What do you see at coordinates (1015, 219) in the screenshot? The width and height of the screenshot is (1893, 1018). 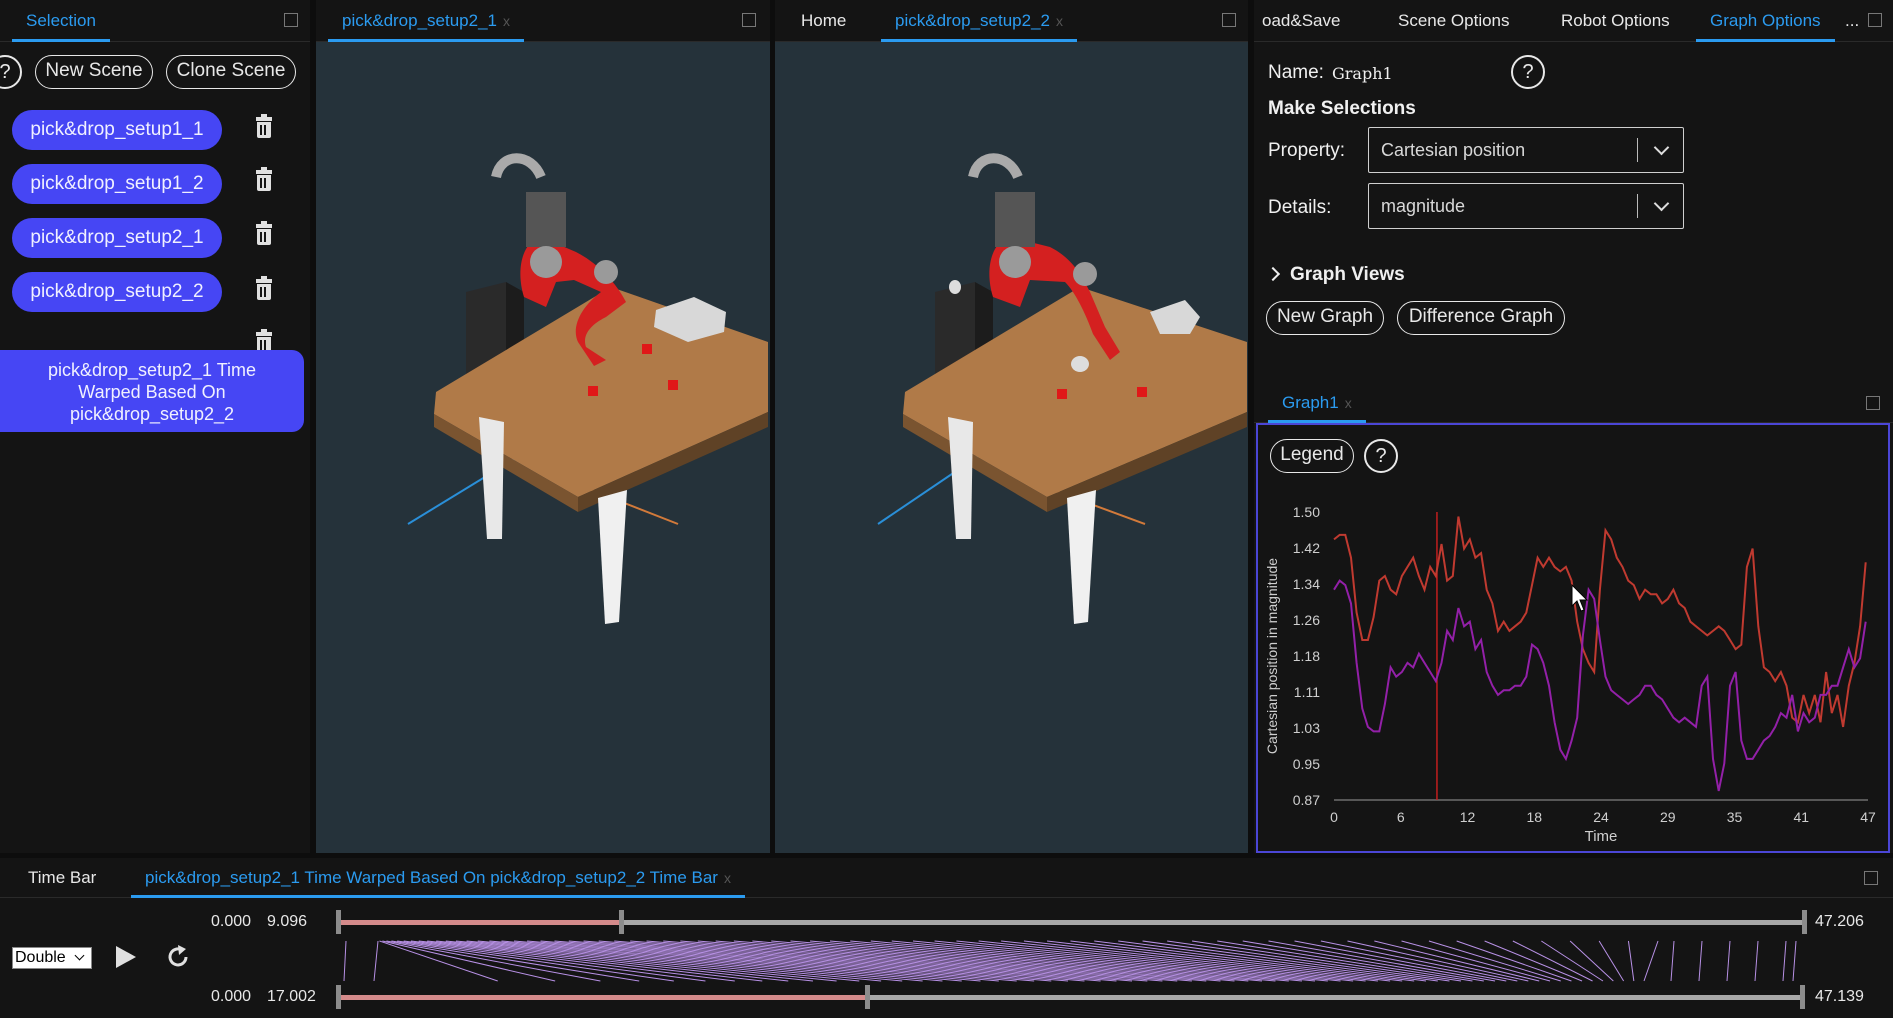 I see `robot-head` at bounding box center [1015, 219].